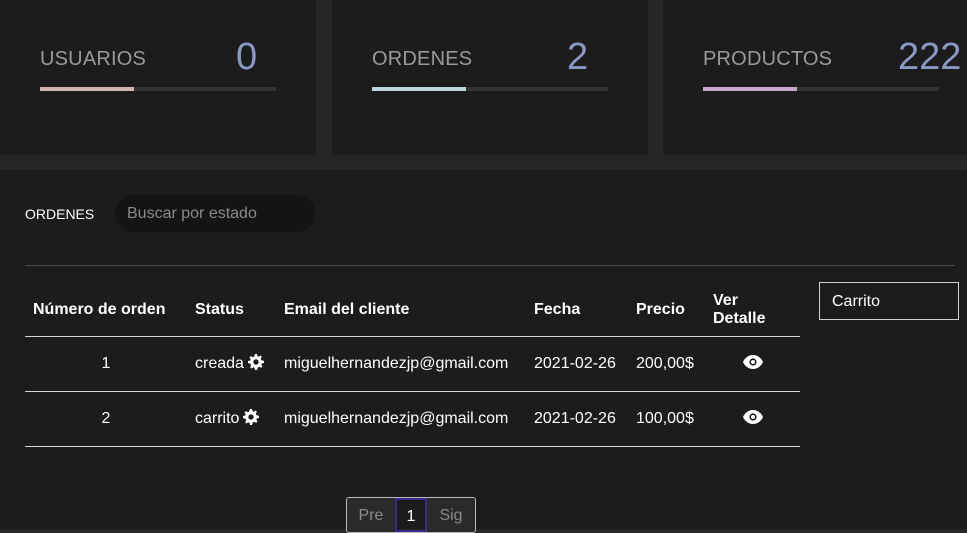 The width and height of the screenshot is (967, 533). Describe the element at coordinates (578, 57) in the screenshot. I see `stat-value: 2` at that location.